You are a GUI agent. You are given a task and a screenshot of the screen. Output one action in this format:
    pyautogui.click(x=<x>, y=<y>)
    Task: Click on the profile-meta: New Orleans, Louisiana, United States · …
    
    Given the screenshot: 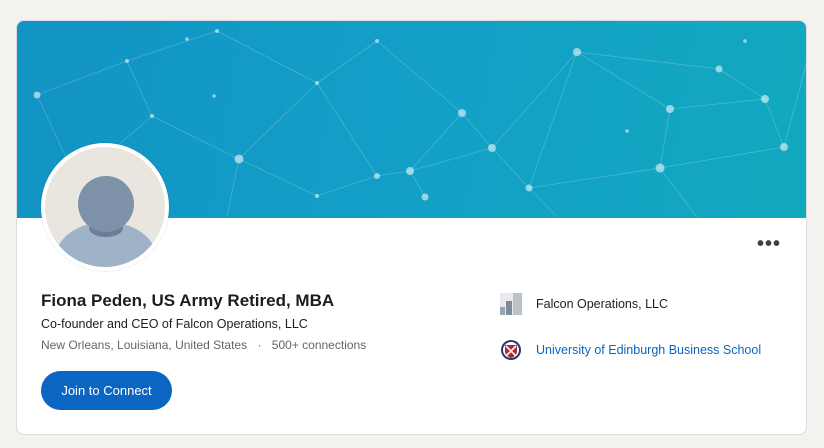 What is the action you would take?
    pyautogui.click(x=203, y=345)
    